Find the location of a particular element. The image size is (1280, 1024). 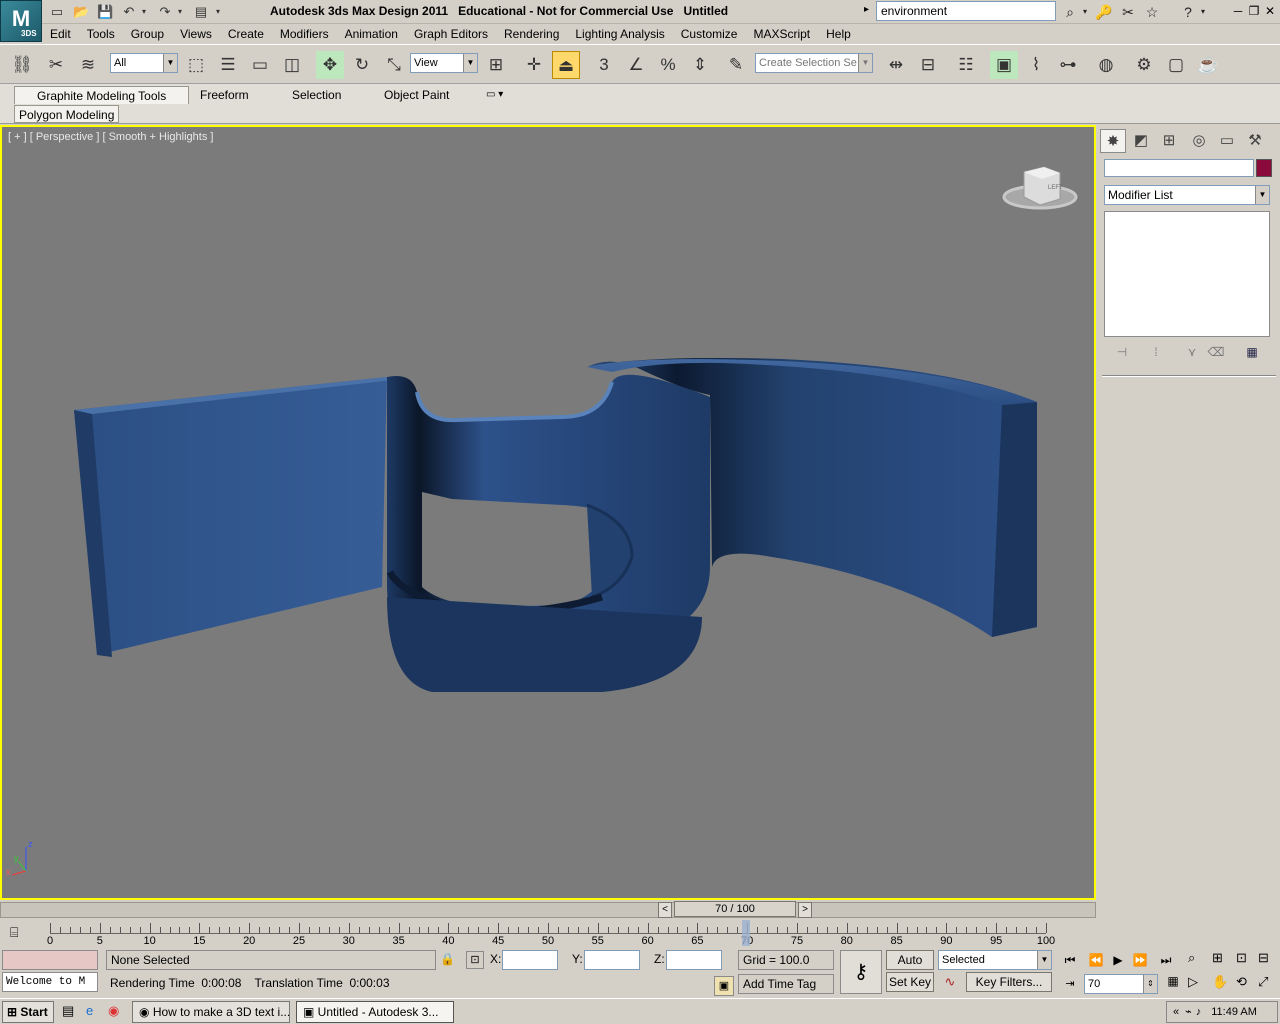

close-icon: ✕ is located at coordinates (1270, 11).